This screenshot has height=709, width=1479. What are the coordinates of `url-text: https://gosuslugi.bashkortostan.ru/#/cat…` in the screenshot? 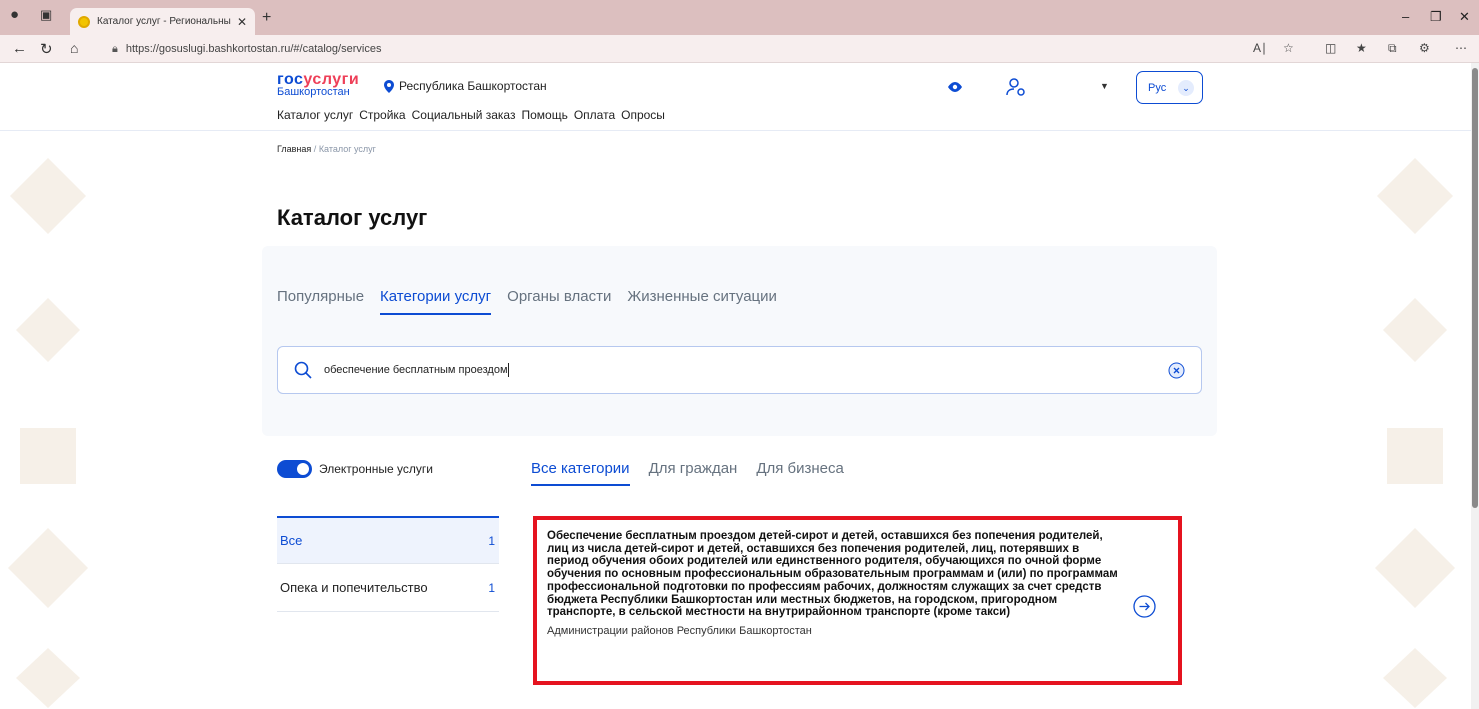 It's located at (253, 49).